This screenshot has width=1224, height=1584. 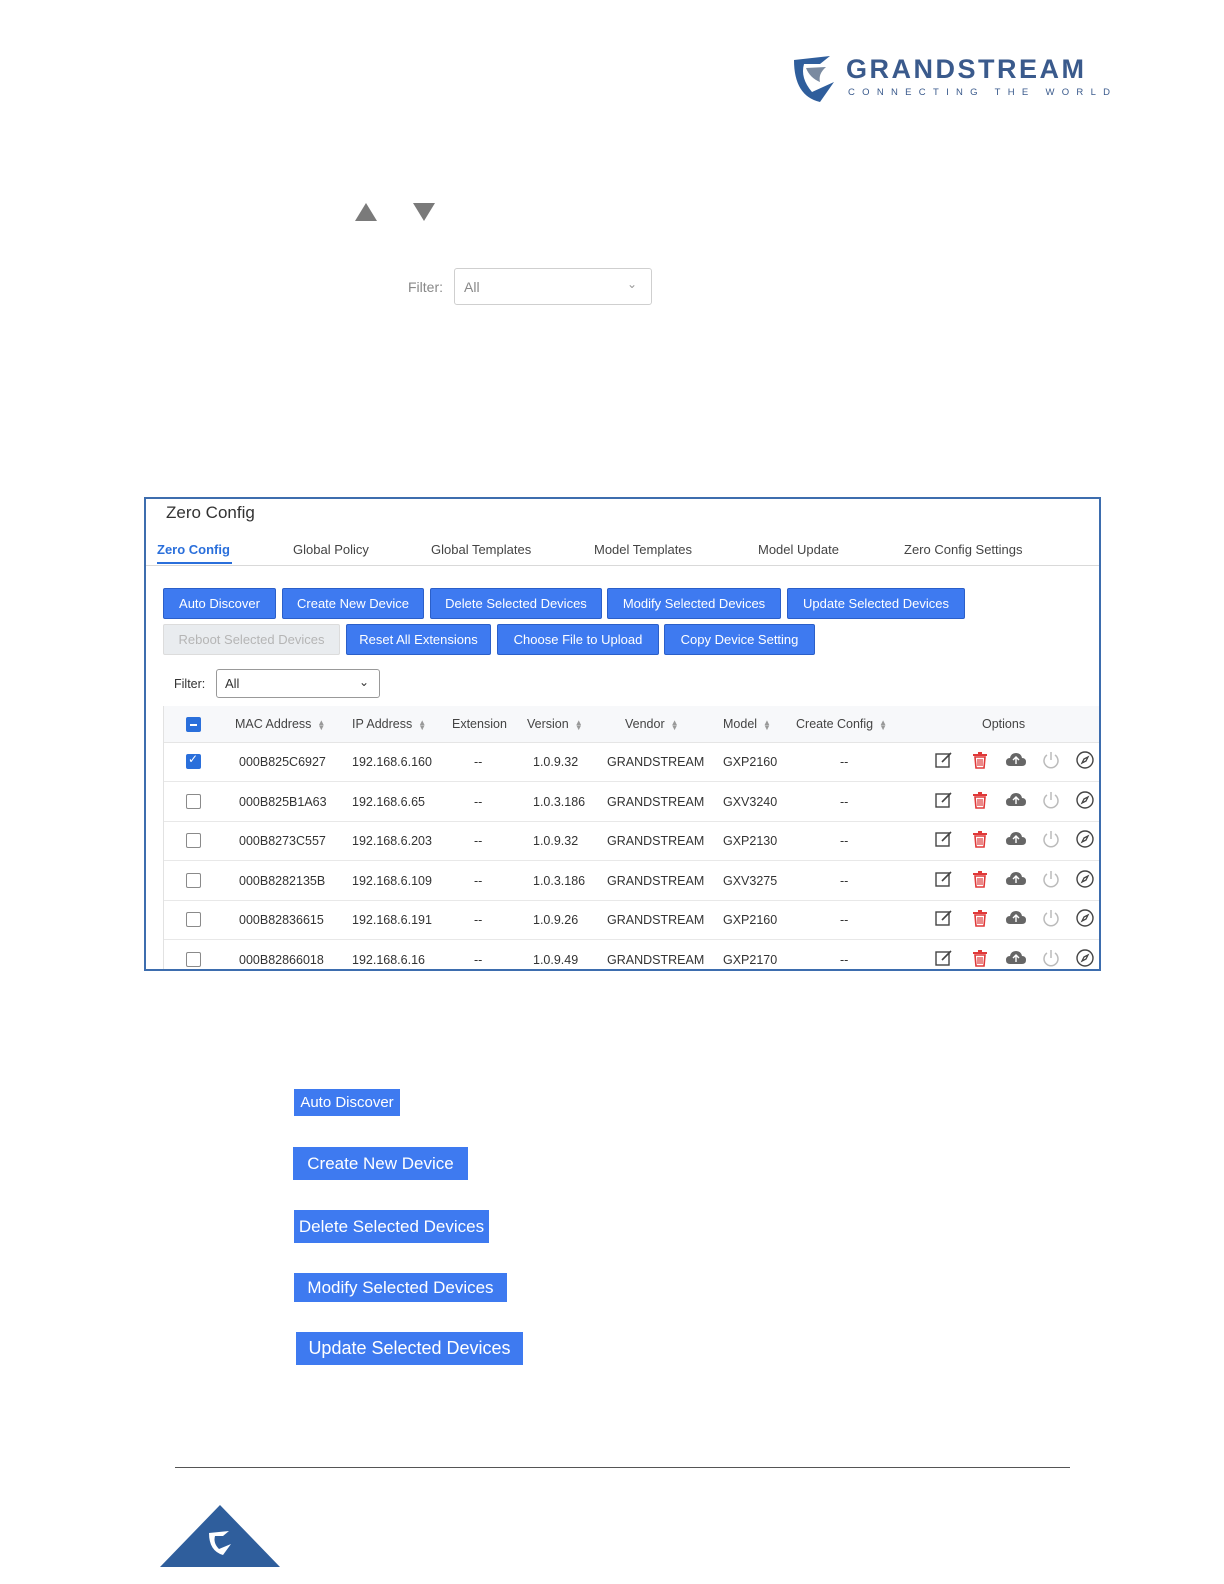 I want to click on cell-ip: 192.168.6.191, so click(x=392, y=920).